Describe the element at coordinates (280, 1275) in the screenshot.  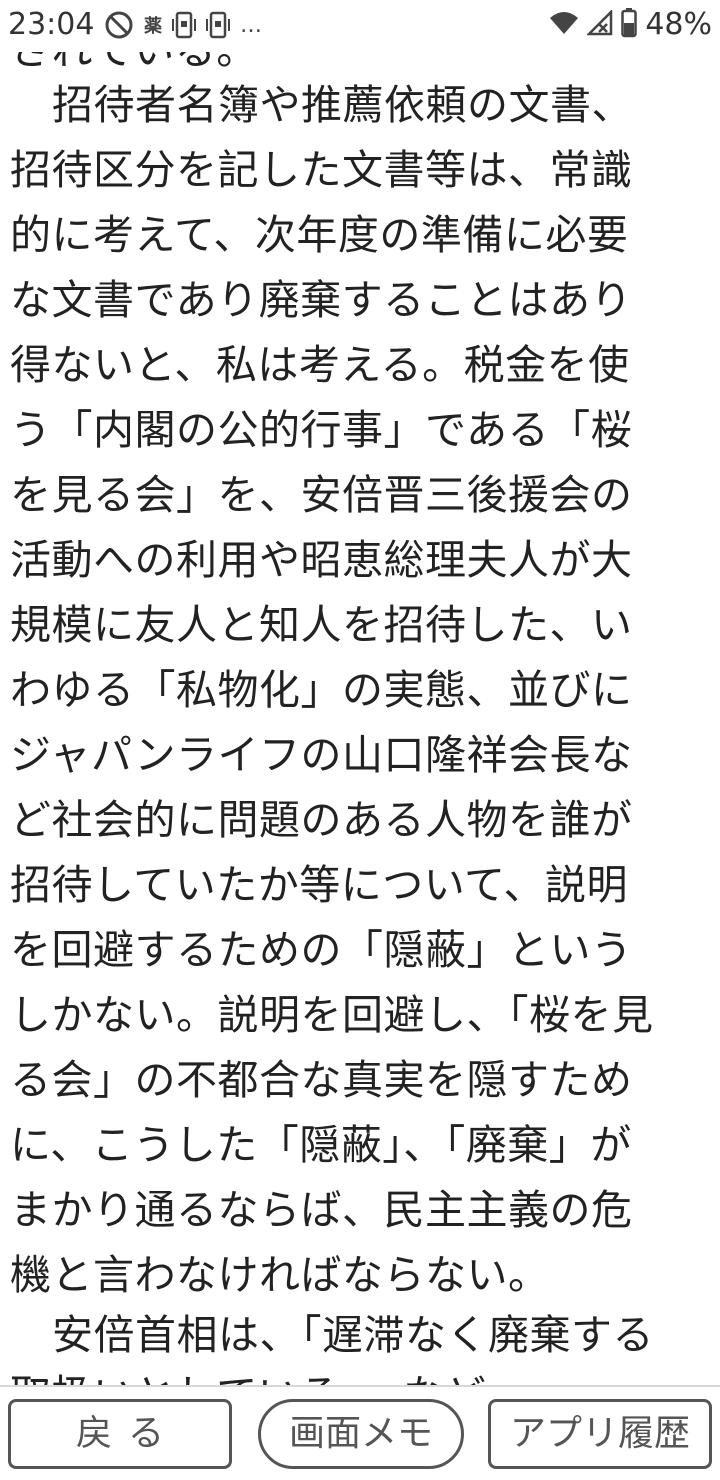
I see `article-line: 機と言わなければならない。` at that location.